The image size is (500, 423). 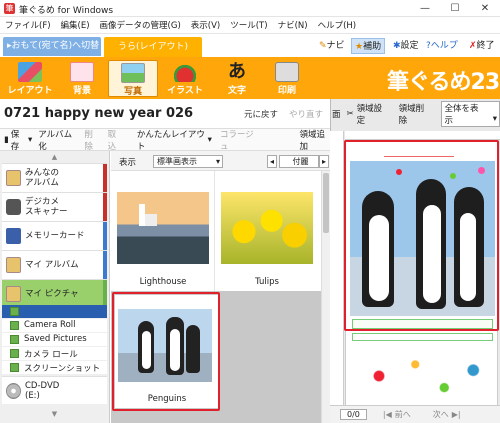 What do you see at coordinates (353, 414) in the screenshot?
I see `page-counter: 0/0` at bounding box center [353, 414].